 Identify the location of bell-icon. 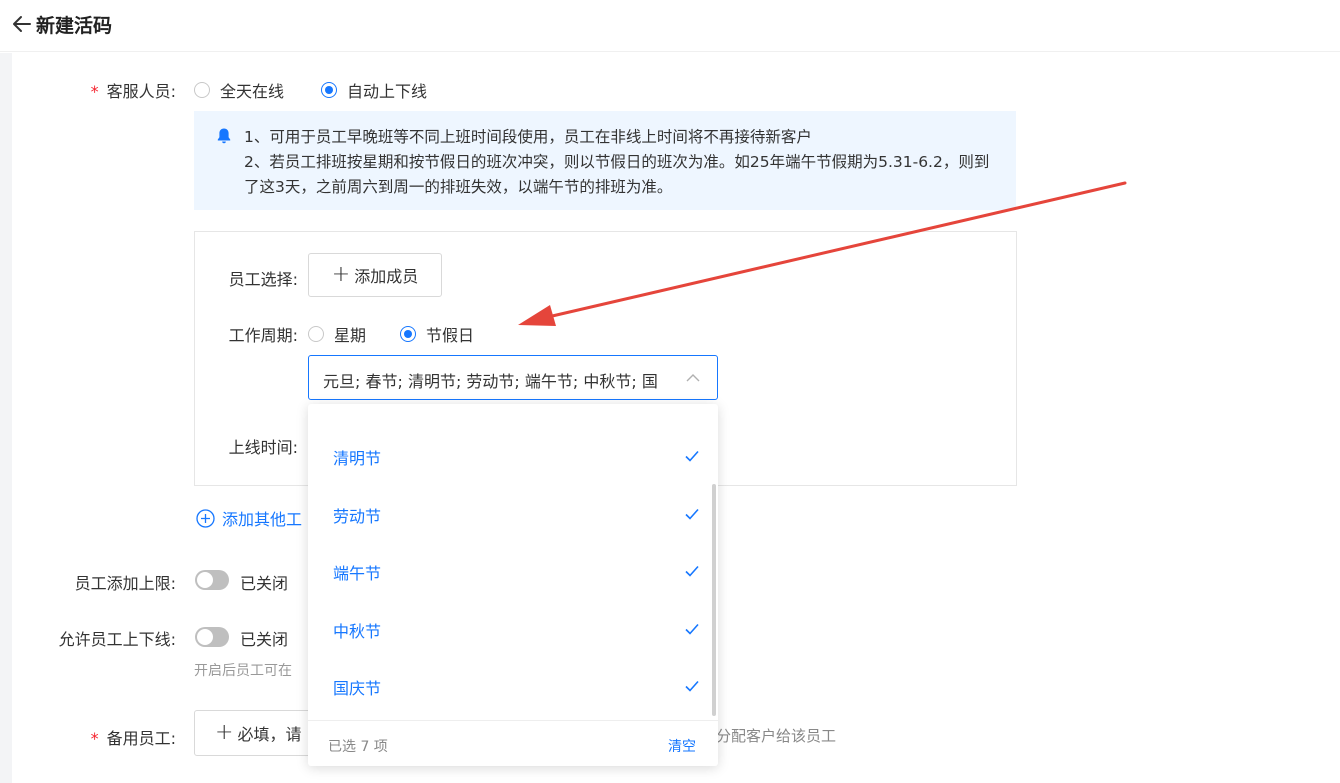
(224, 136).